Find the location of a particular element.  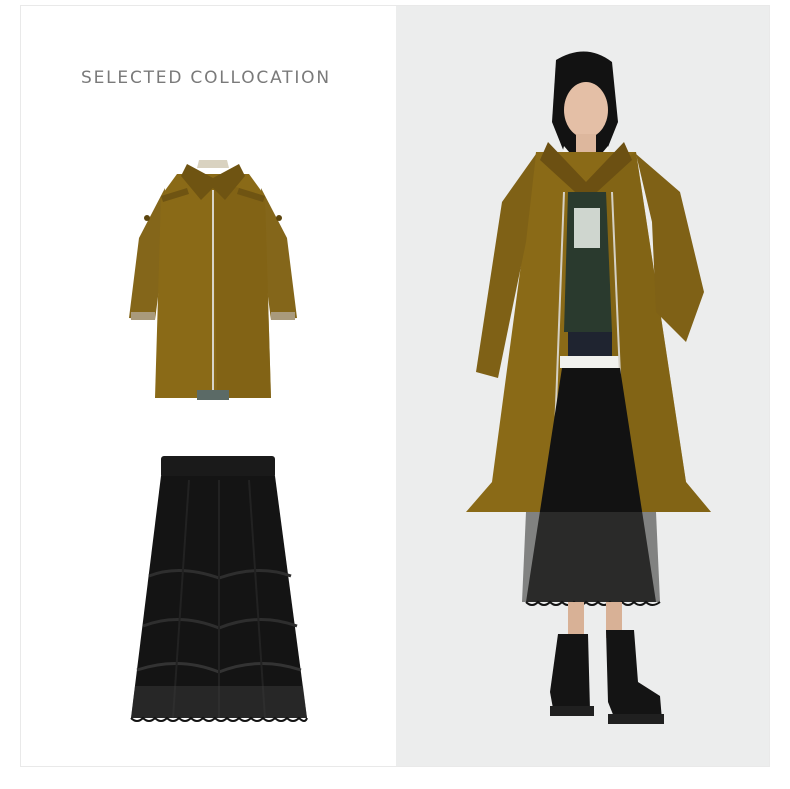

skirt-product-image is located at coordinates (219, 592).